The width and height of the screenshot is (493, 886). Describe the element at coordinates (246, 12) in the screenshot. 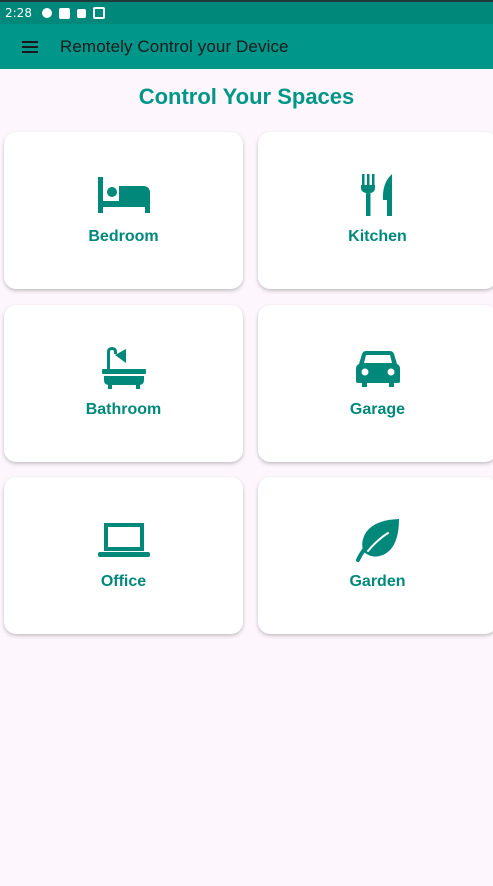

I see `status-bar: 2:28` at that location.